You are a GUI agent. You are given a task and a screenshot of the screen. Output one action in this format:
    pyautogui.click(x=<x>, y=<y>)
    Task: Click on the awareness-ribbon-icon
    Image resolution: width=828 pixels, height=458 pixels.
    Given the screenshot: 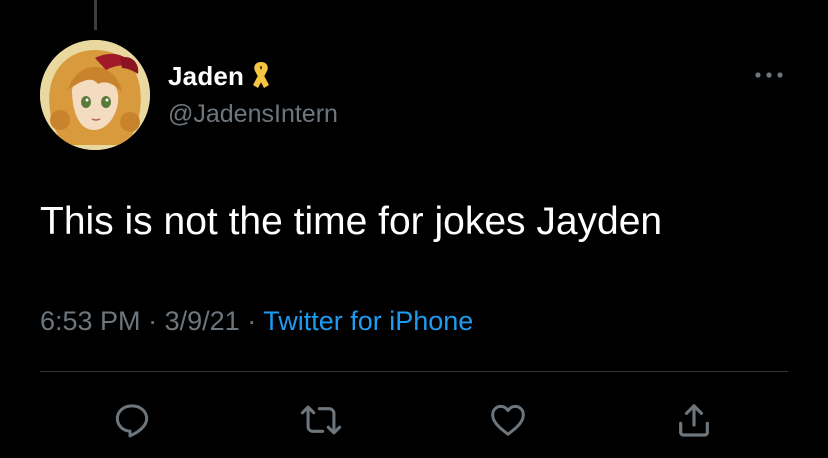 What is the action you would take?
    pyautogui.click(x=261, y=76)
    